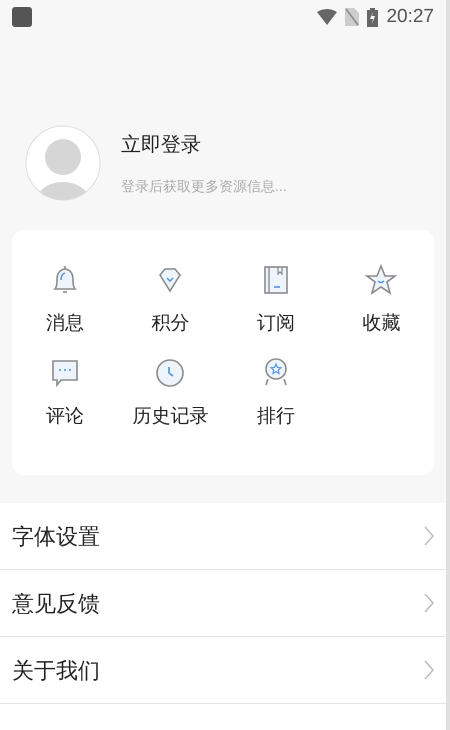 The height and width of the screenshot is (730, 450). Describe the element at coordinates (352, 17) in the screenshot. I see `no-sim-icon` at that location.